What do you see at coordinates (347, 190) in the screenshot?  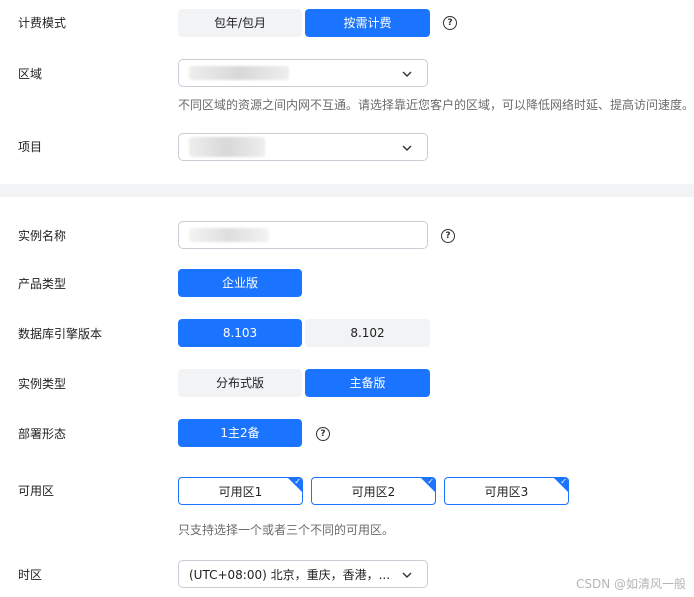 I see `section-divider` at bounding box center [347, 190].